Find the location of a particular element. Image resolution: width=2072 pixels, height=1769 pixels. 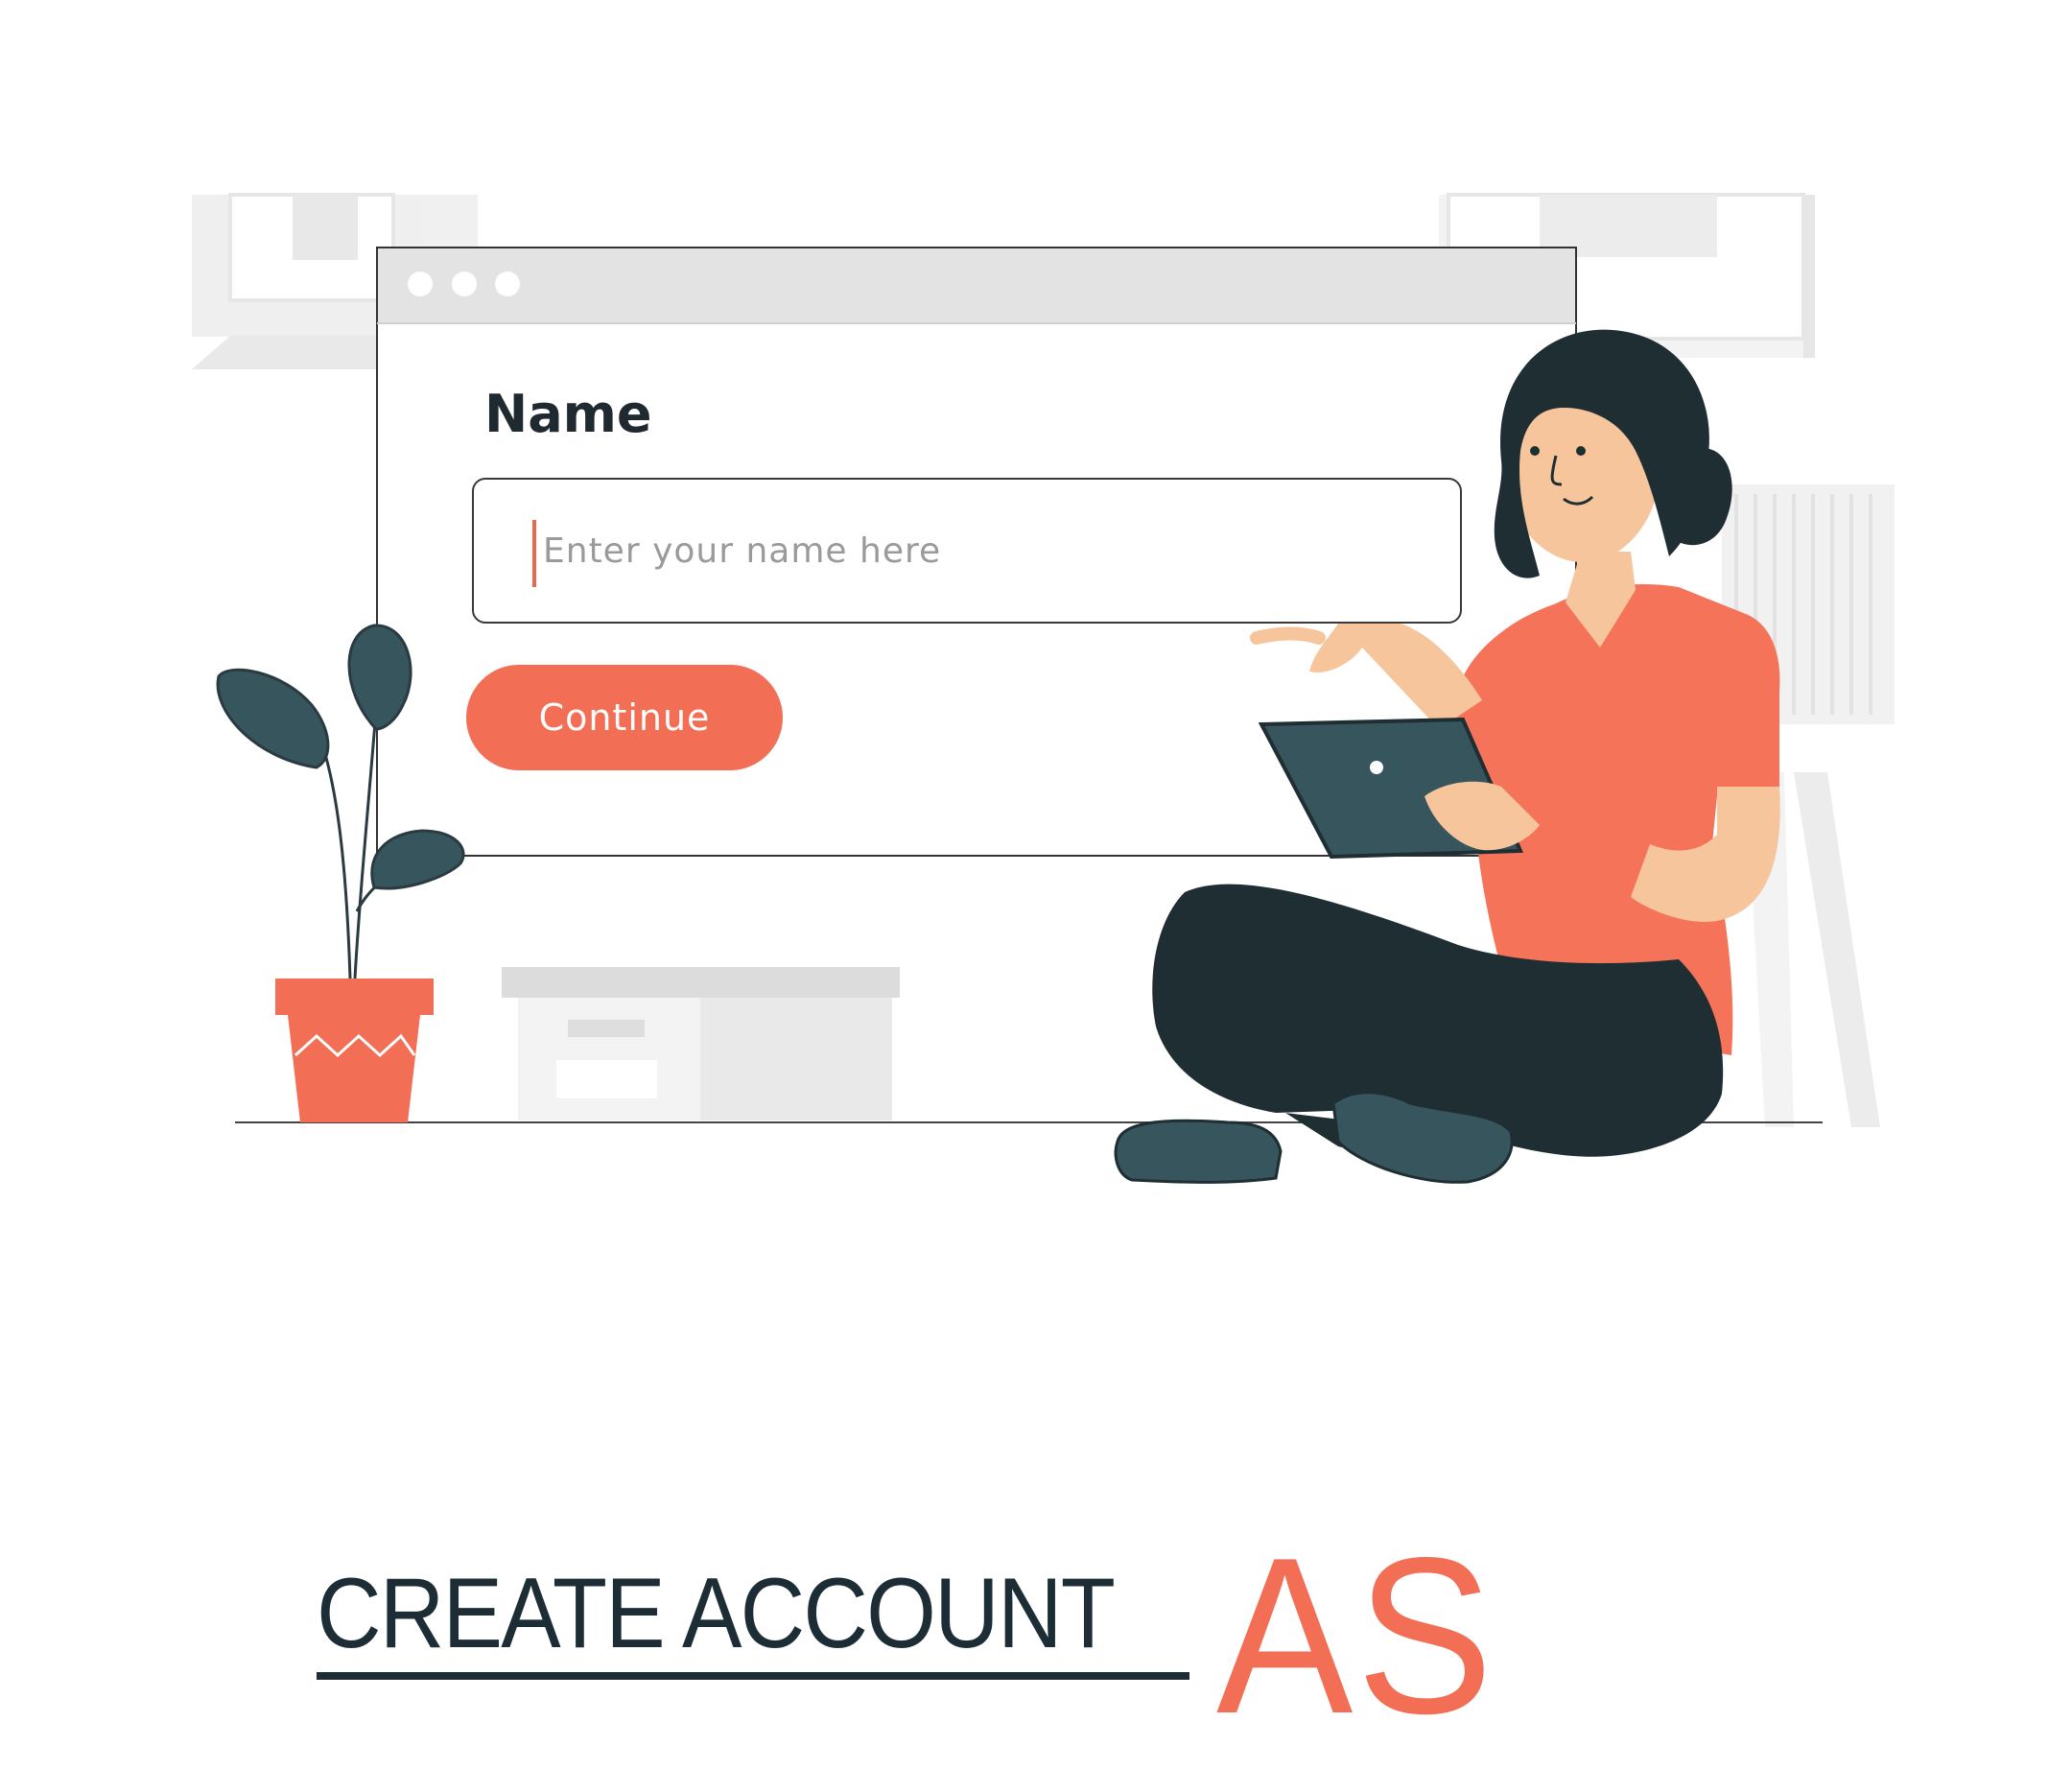

window-controls-icon is located at coordinates (464, 283).